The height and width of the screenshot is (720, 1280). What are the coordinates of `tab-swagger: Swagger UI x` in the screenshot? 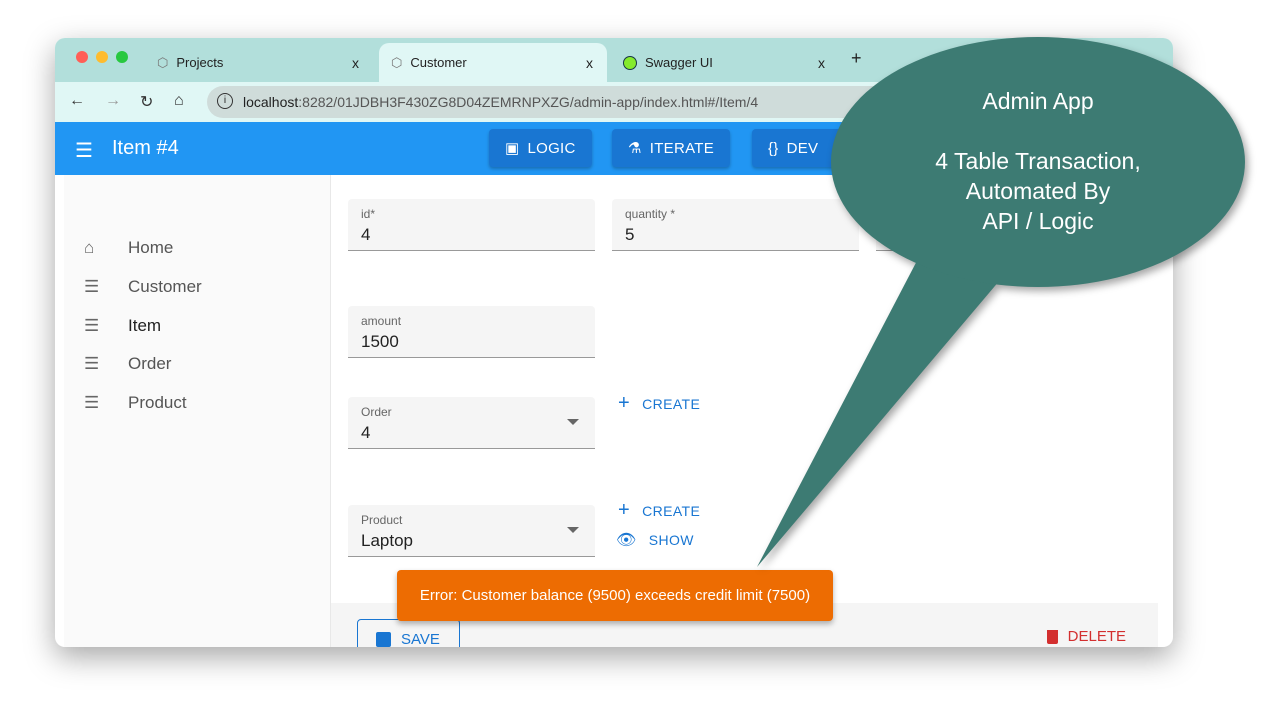 It's located at (725, 62).